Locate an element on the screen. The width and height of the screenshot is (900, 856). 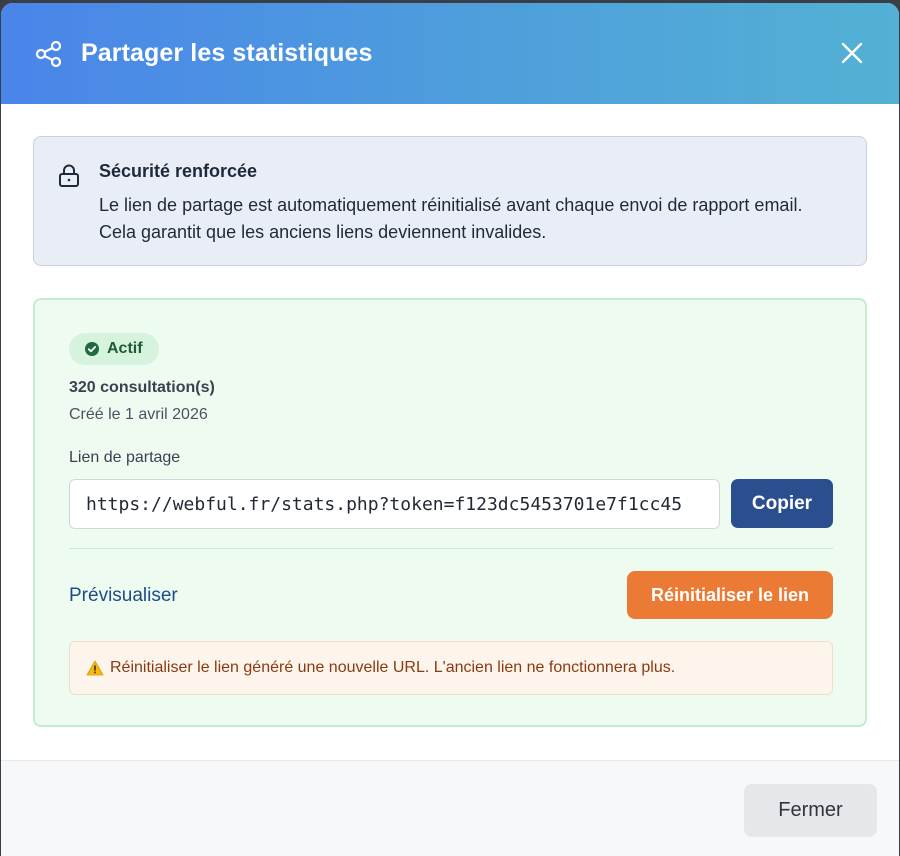
close-icon is located at coordinates (852, 53).